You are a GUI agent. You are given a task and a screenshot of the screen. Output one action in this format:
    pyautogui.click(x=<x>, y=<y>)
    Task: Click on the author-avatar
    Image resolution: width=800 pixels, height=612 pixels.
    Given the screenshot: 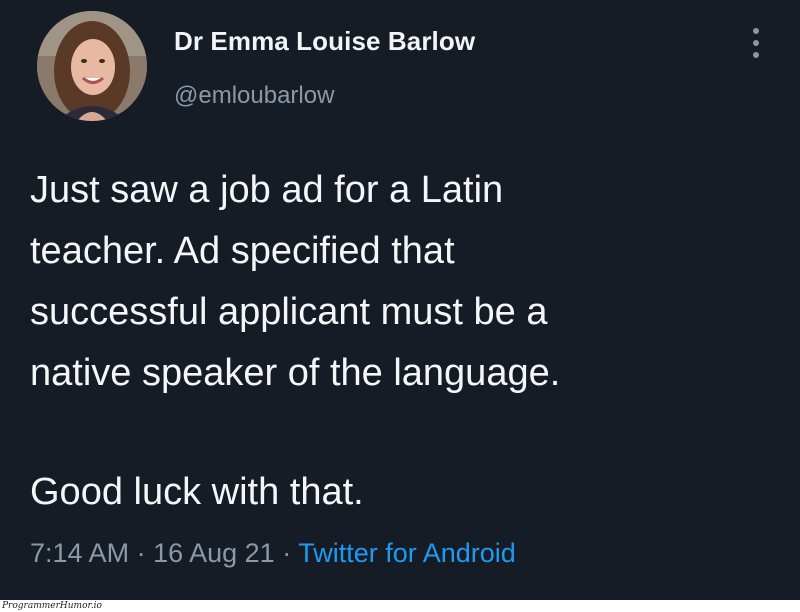 What is the action you would take?
    pyautogui.click(x=92, y=66)
    